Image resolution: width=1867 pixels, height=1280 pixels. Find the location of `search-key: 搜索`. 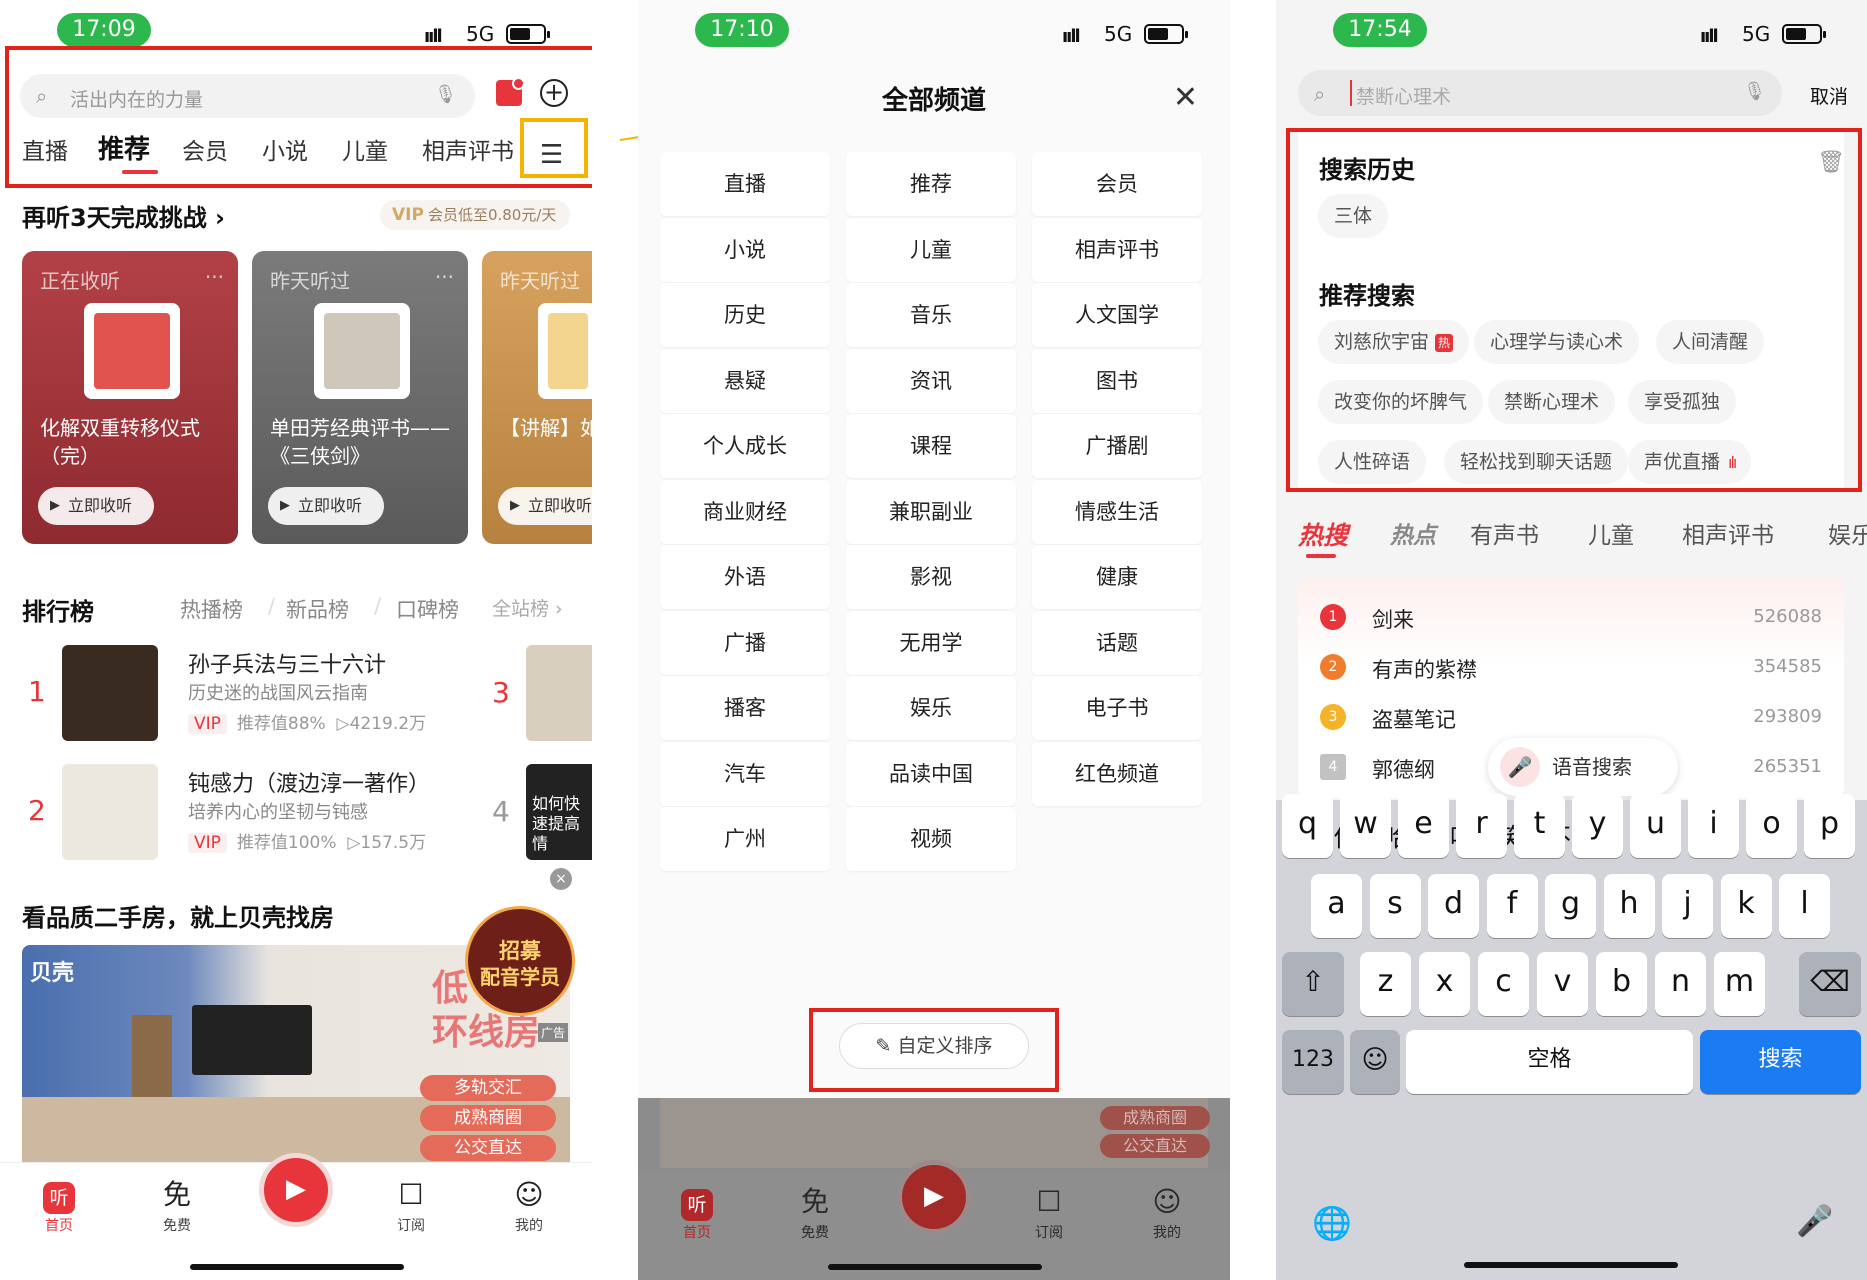

search-key: 搜索 is located at coordinates (1780, 1062).